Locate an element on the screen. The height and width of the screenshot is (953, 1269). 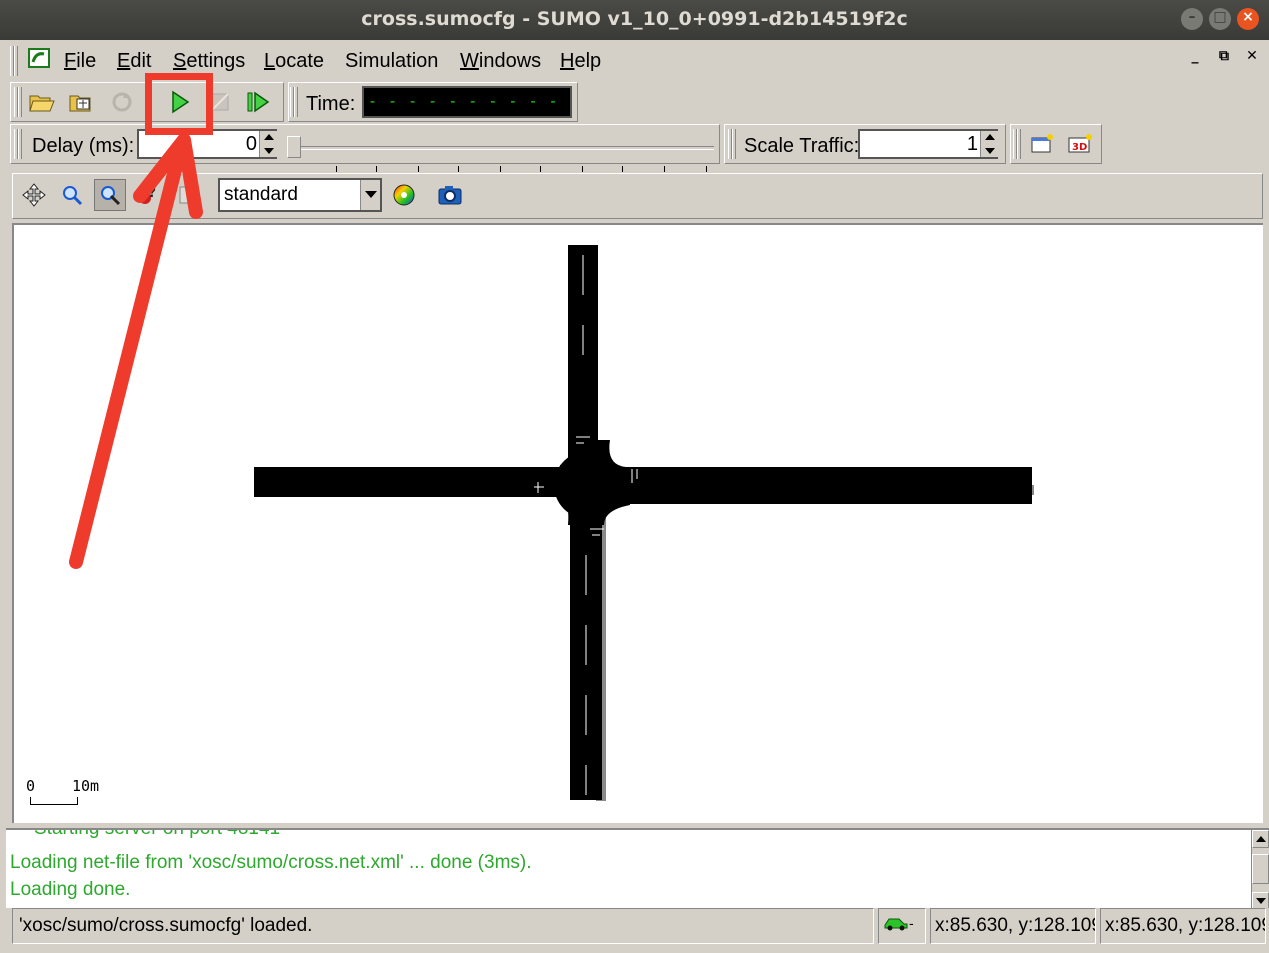
message-line: Loading done. is located at coordinates (70, 889).